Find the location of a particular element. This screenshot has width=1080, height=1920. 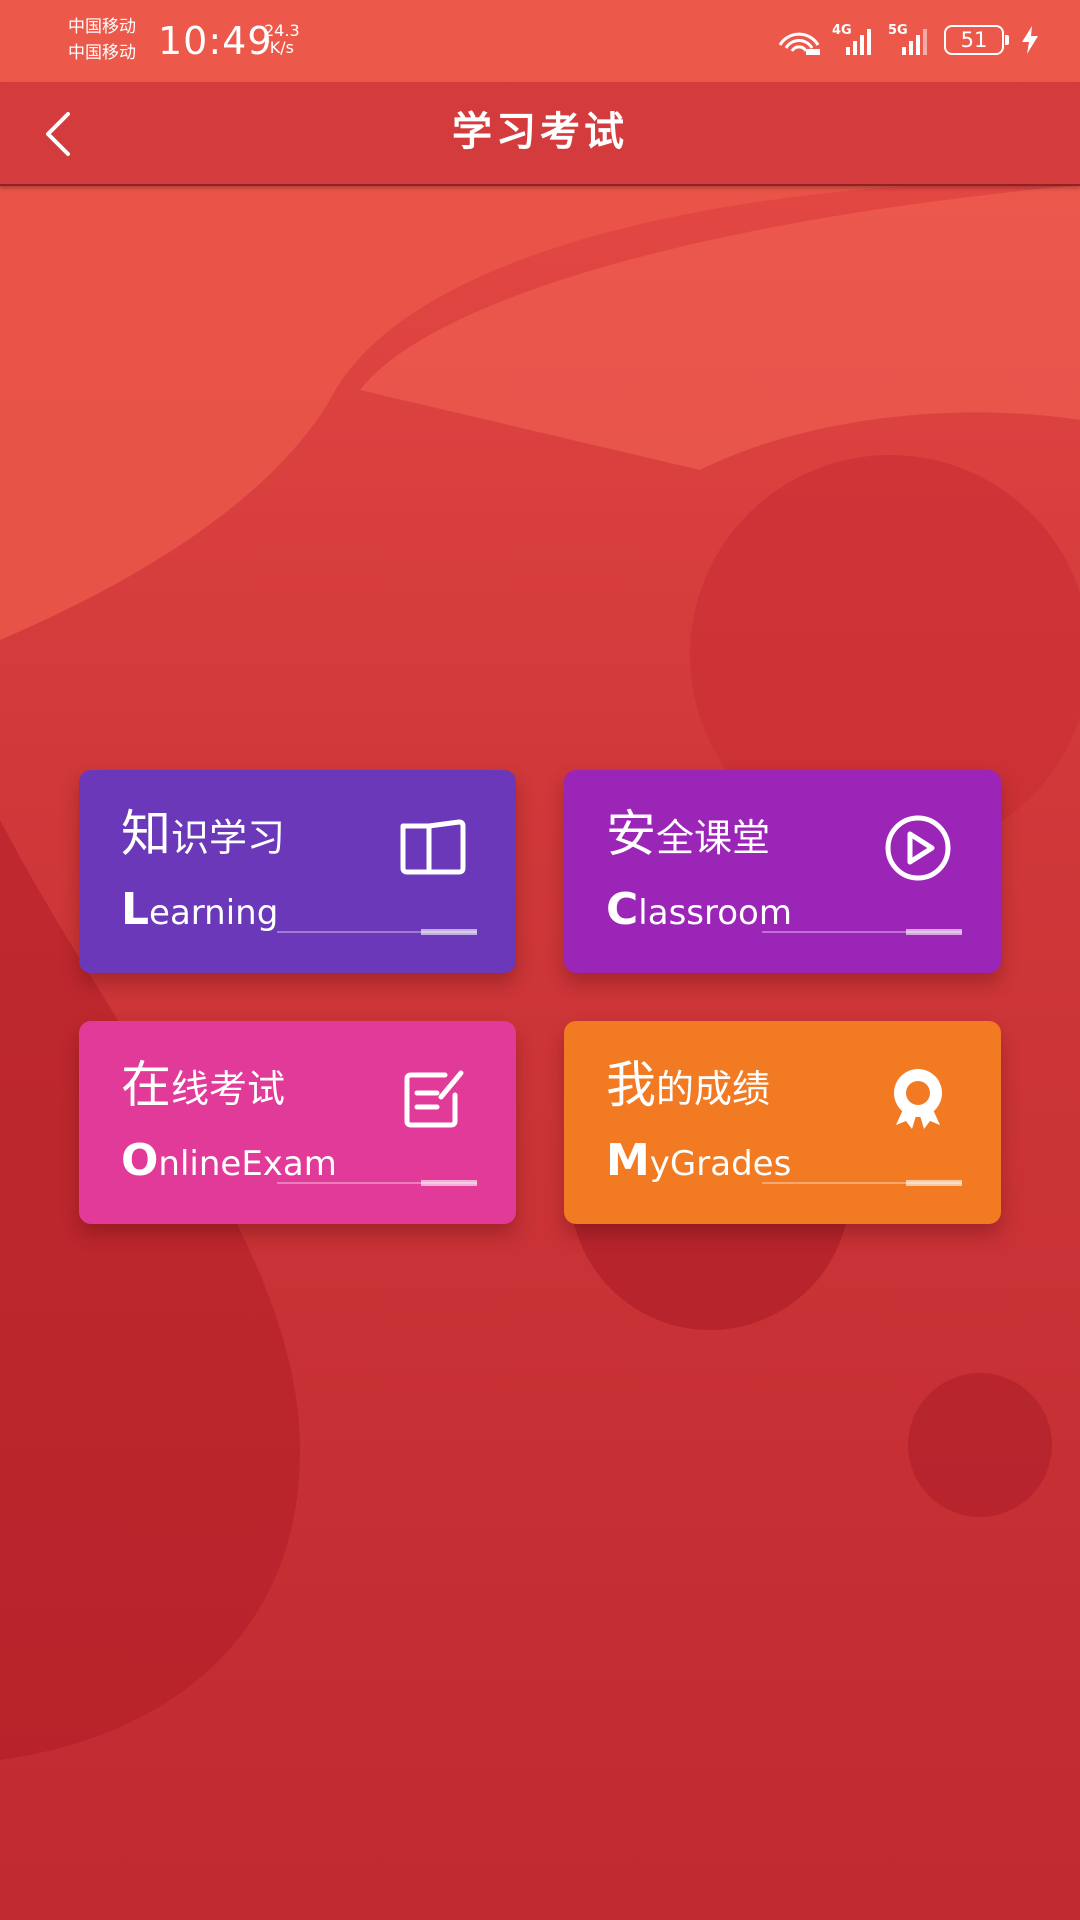

card-title-first: 我 is located at coordinates (631, 1085).